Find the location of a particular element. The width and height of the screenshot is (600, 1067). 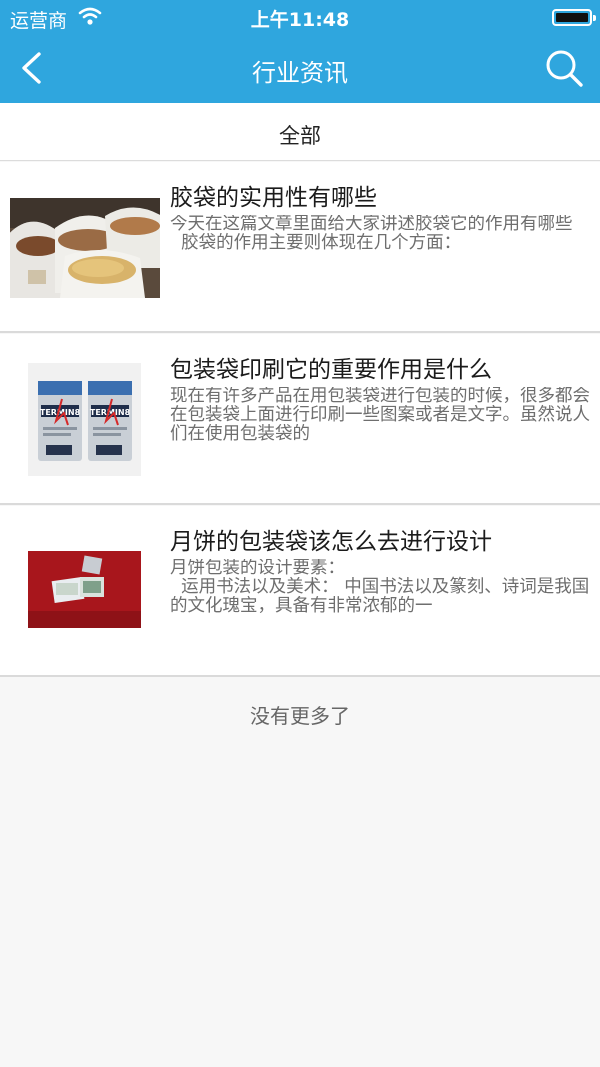

search-icon is located at coordinates (564, 68).